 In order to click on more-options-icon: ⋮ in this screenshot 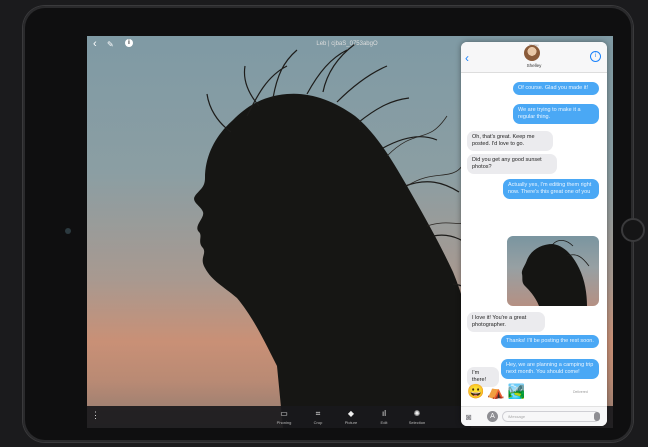, I will do `click(95, 415)`.